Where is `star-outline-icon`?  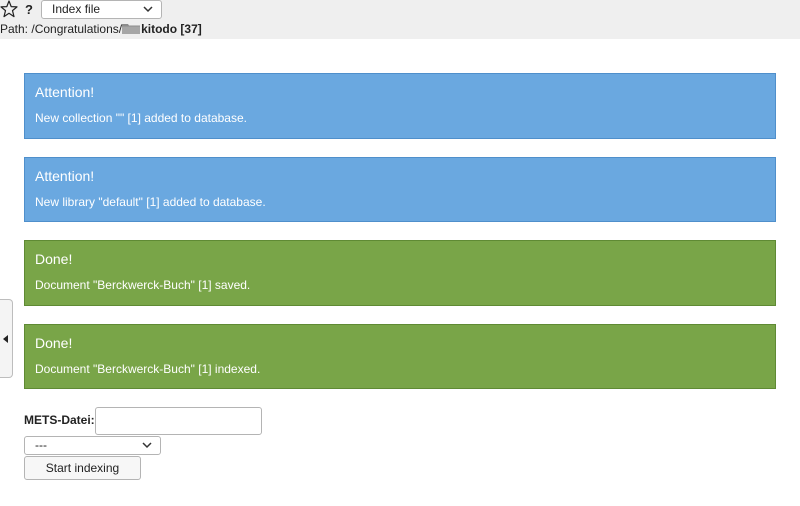
star-outline-icon is located at coordinates (9, 9).